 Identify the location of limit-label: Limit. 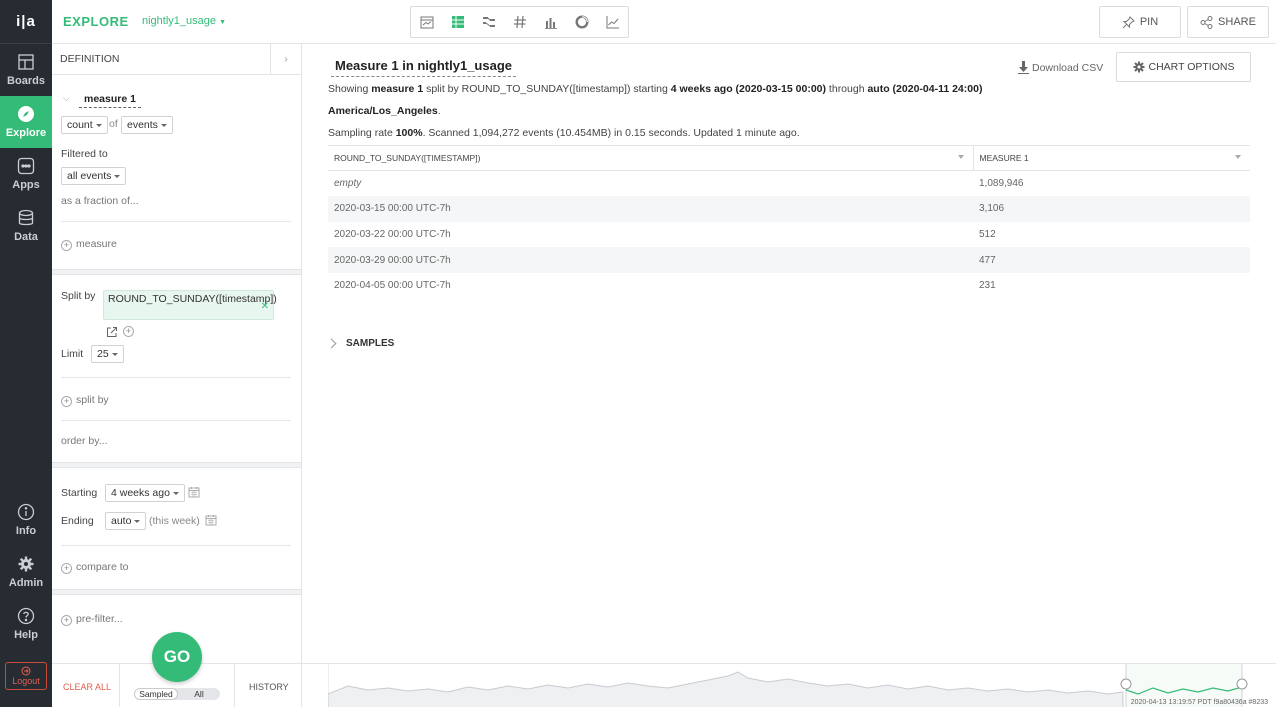
(72, 354).